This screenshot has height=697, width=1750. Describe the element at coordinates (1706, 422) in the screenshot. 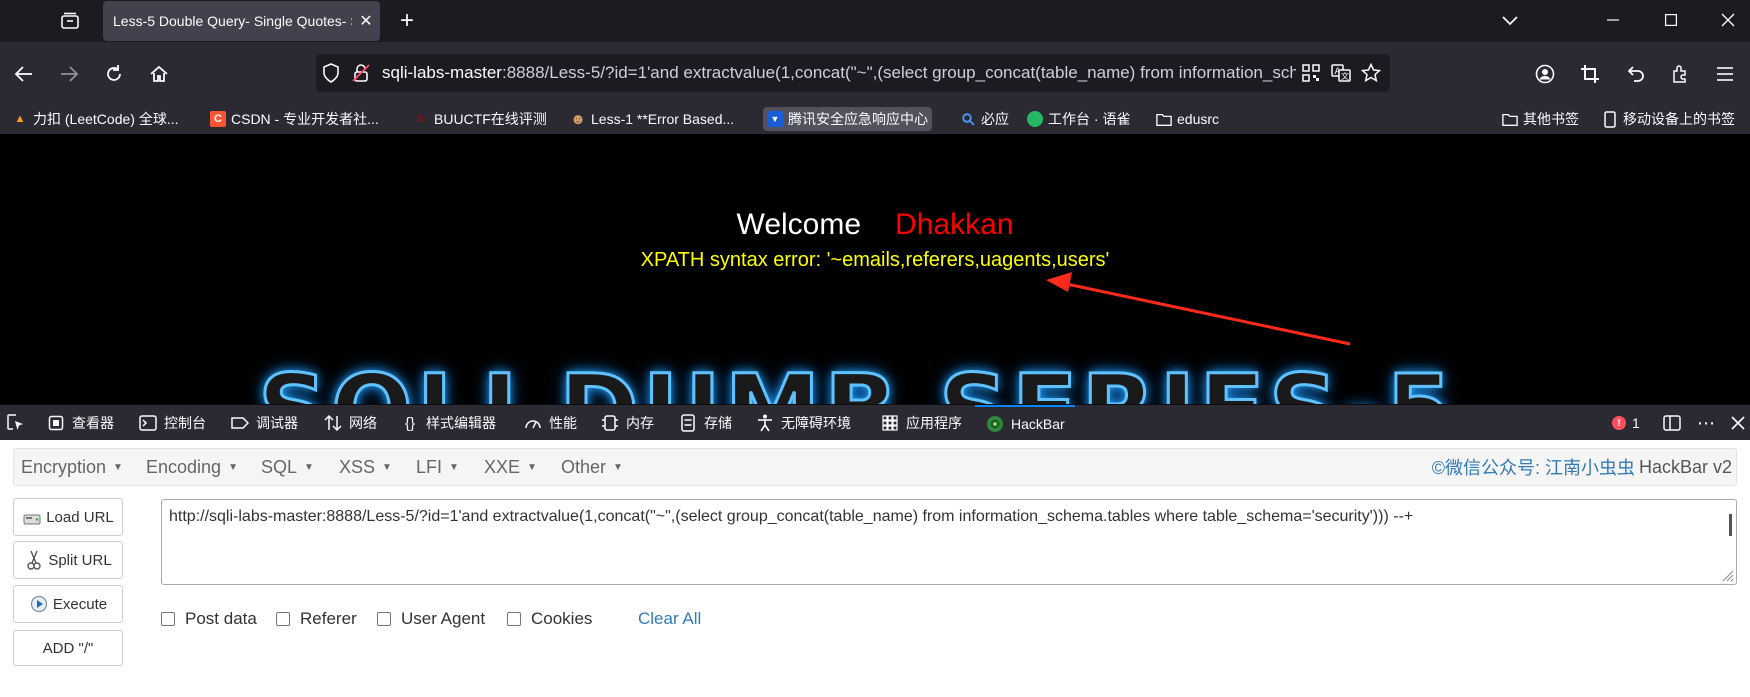

I see `more-options-icon: ⋯` at that location.